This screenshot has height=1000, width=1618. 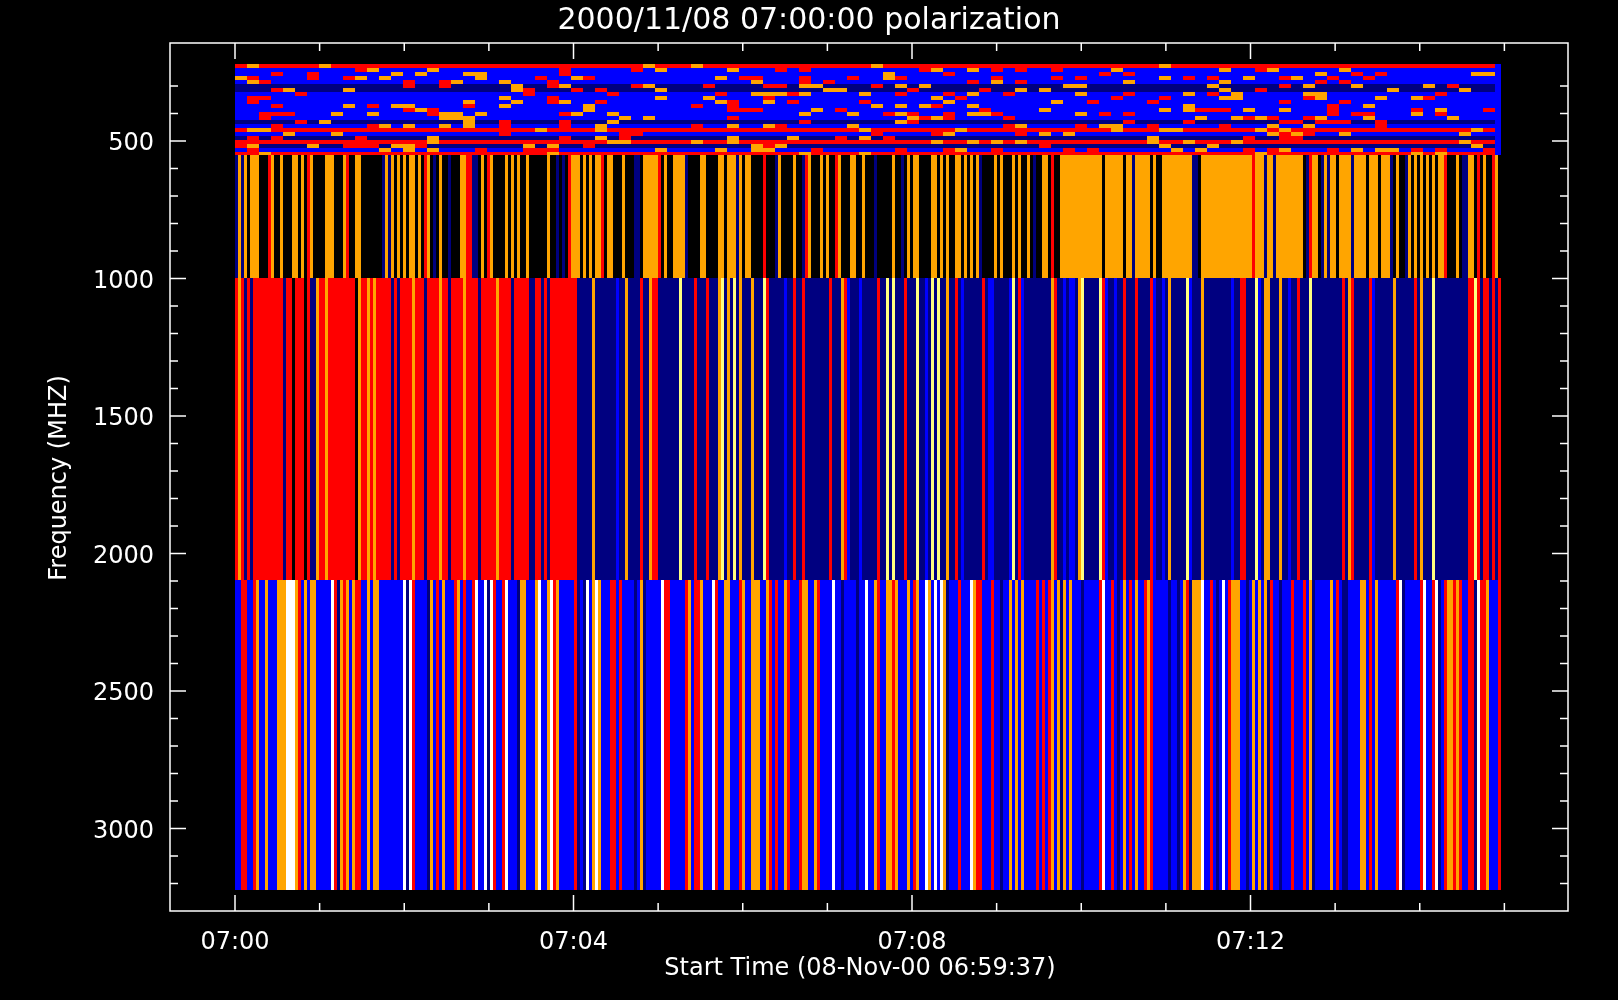 What do you see at coordinates (123, 417) in the screenshot?
I see `y-tick-label: 1500` at bounding box center [123, 417].